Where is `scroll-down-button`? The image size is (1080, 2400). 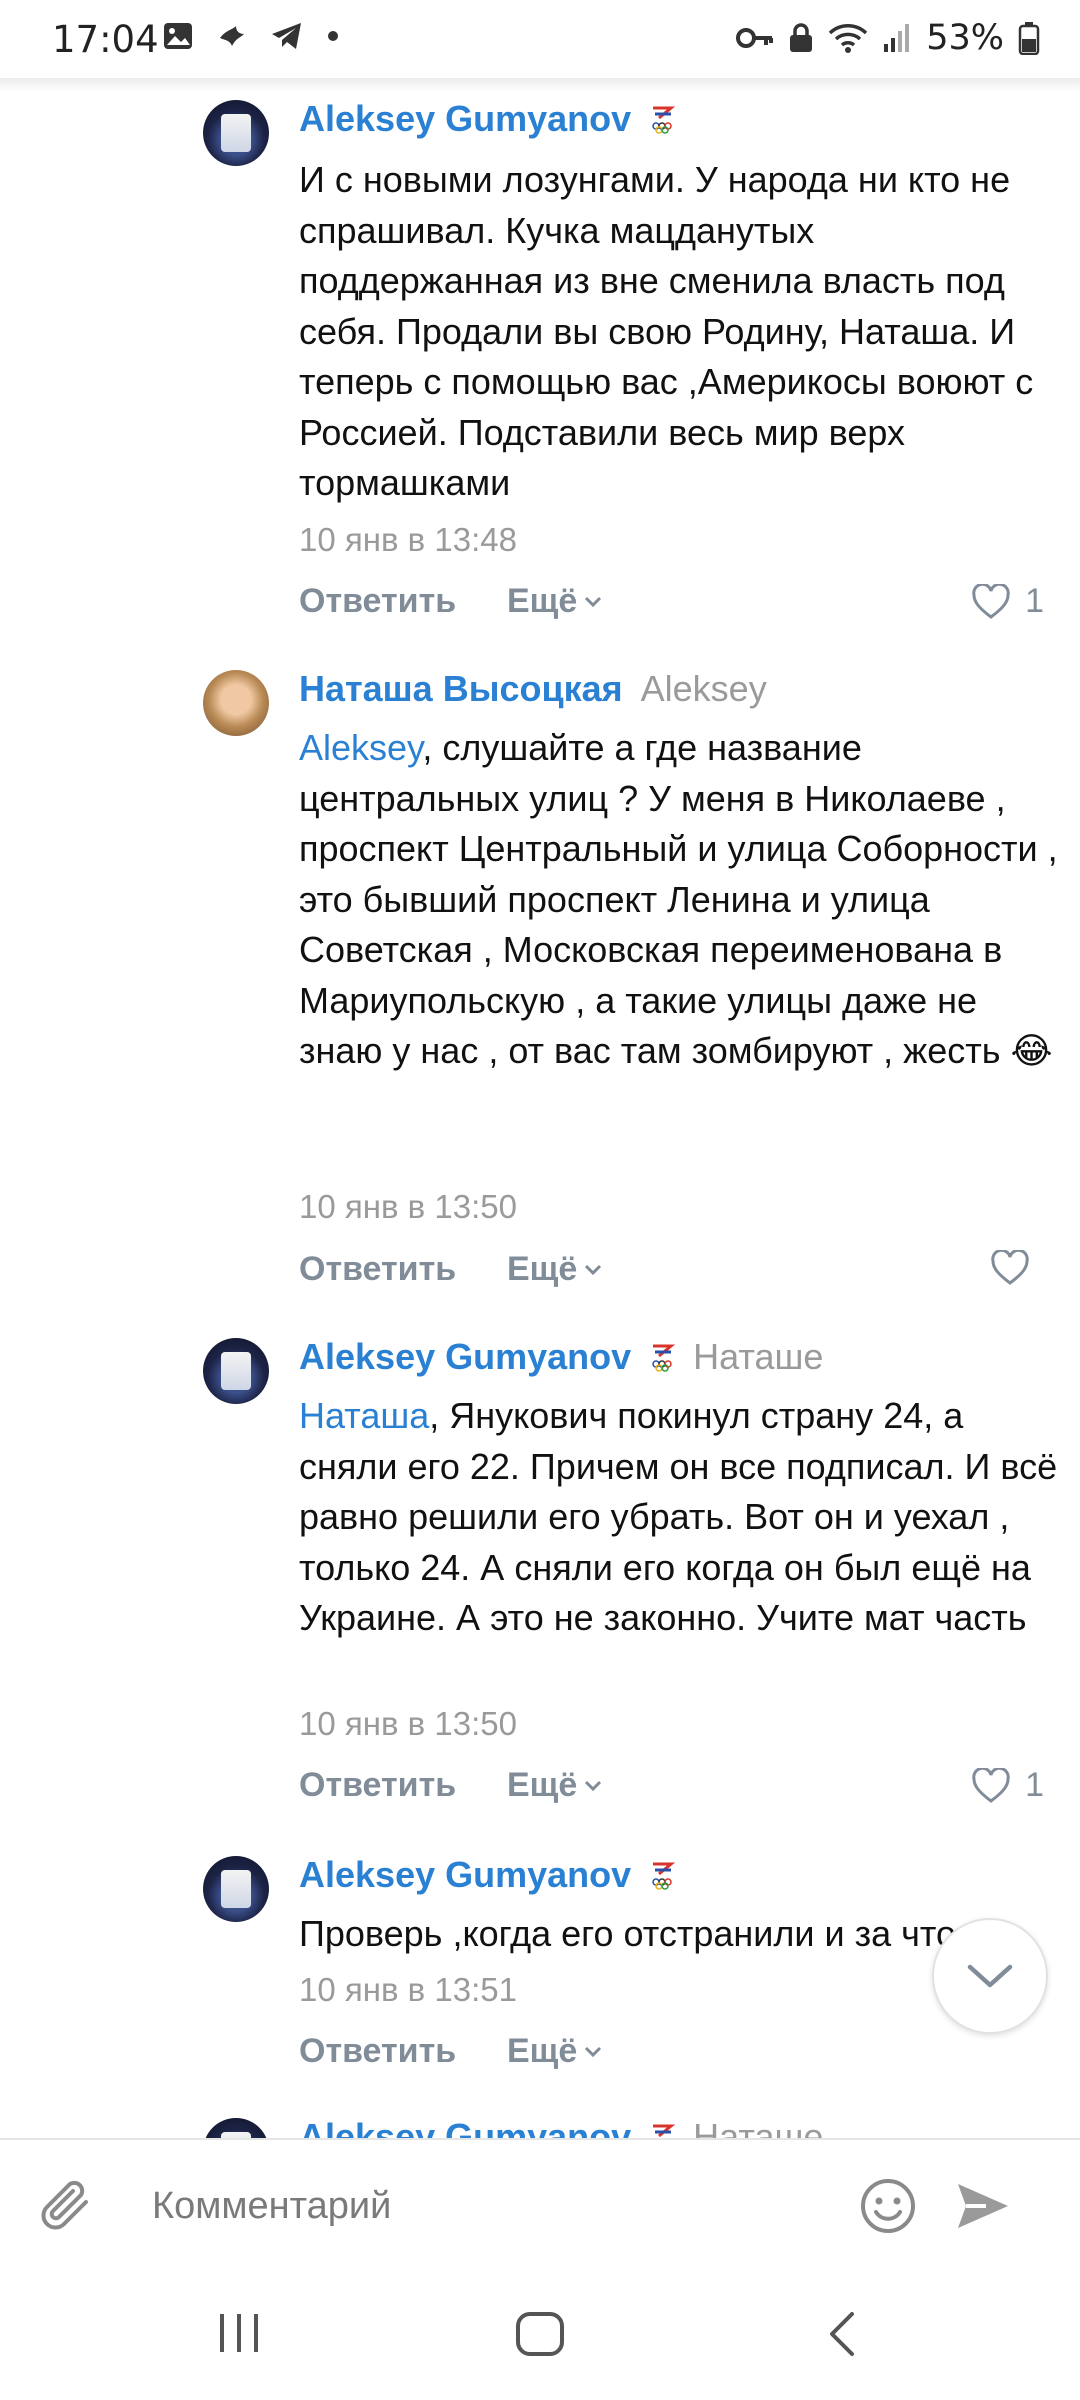 scroll-down-button is located at coordinates (990, 1976).